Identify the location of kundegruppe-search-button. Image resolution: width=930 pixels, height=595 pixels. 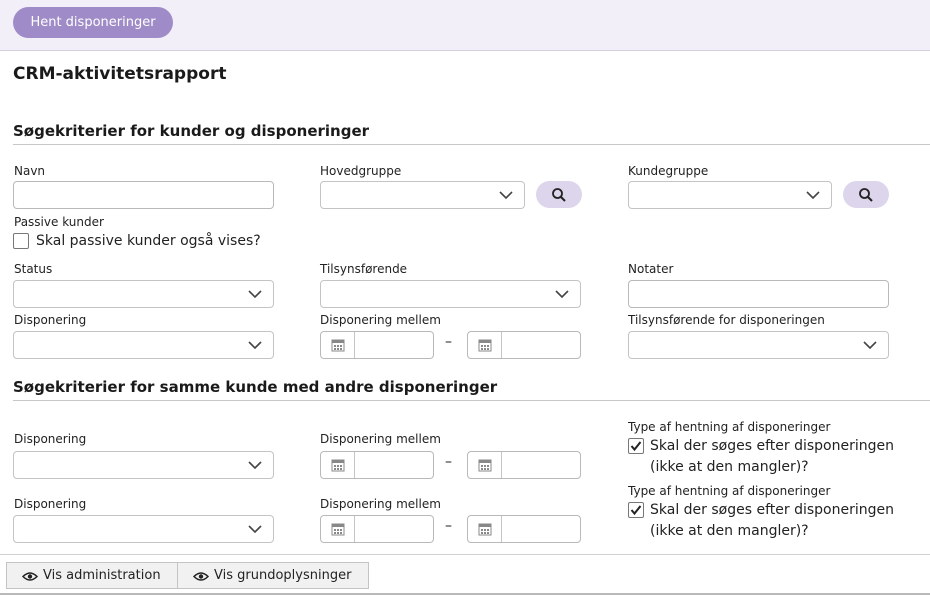
(866, 194).